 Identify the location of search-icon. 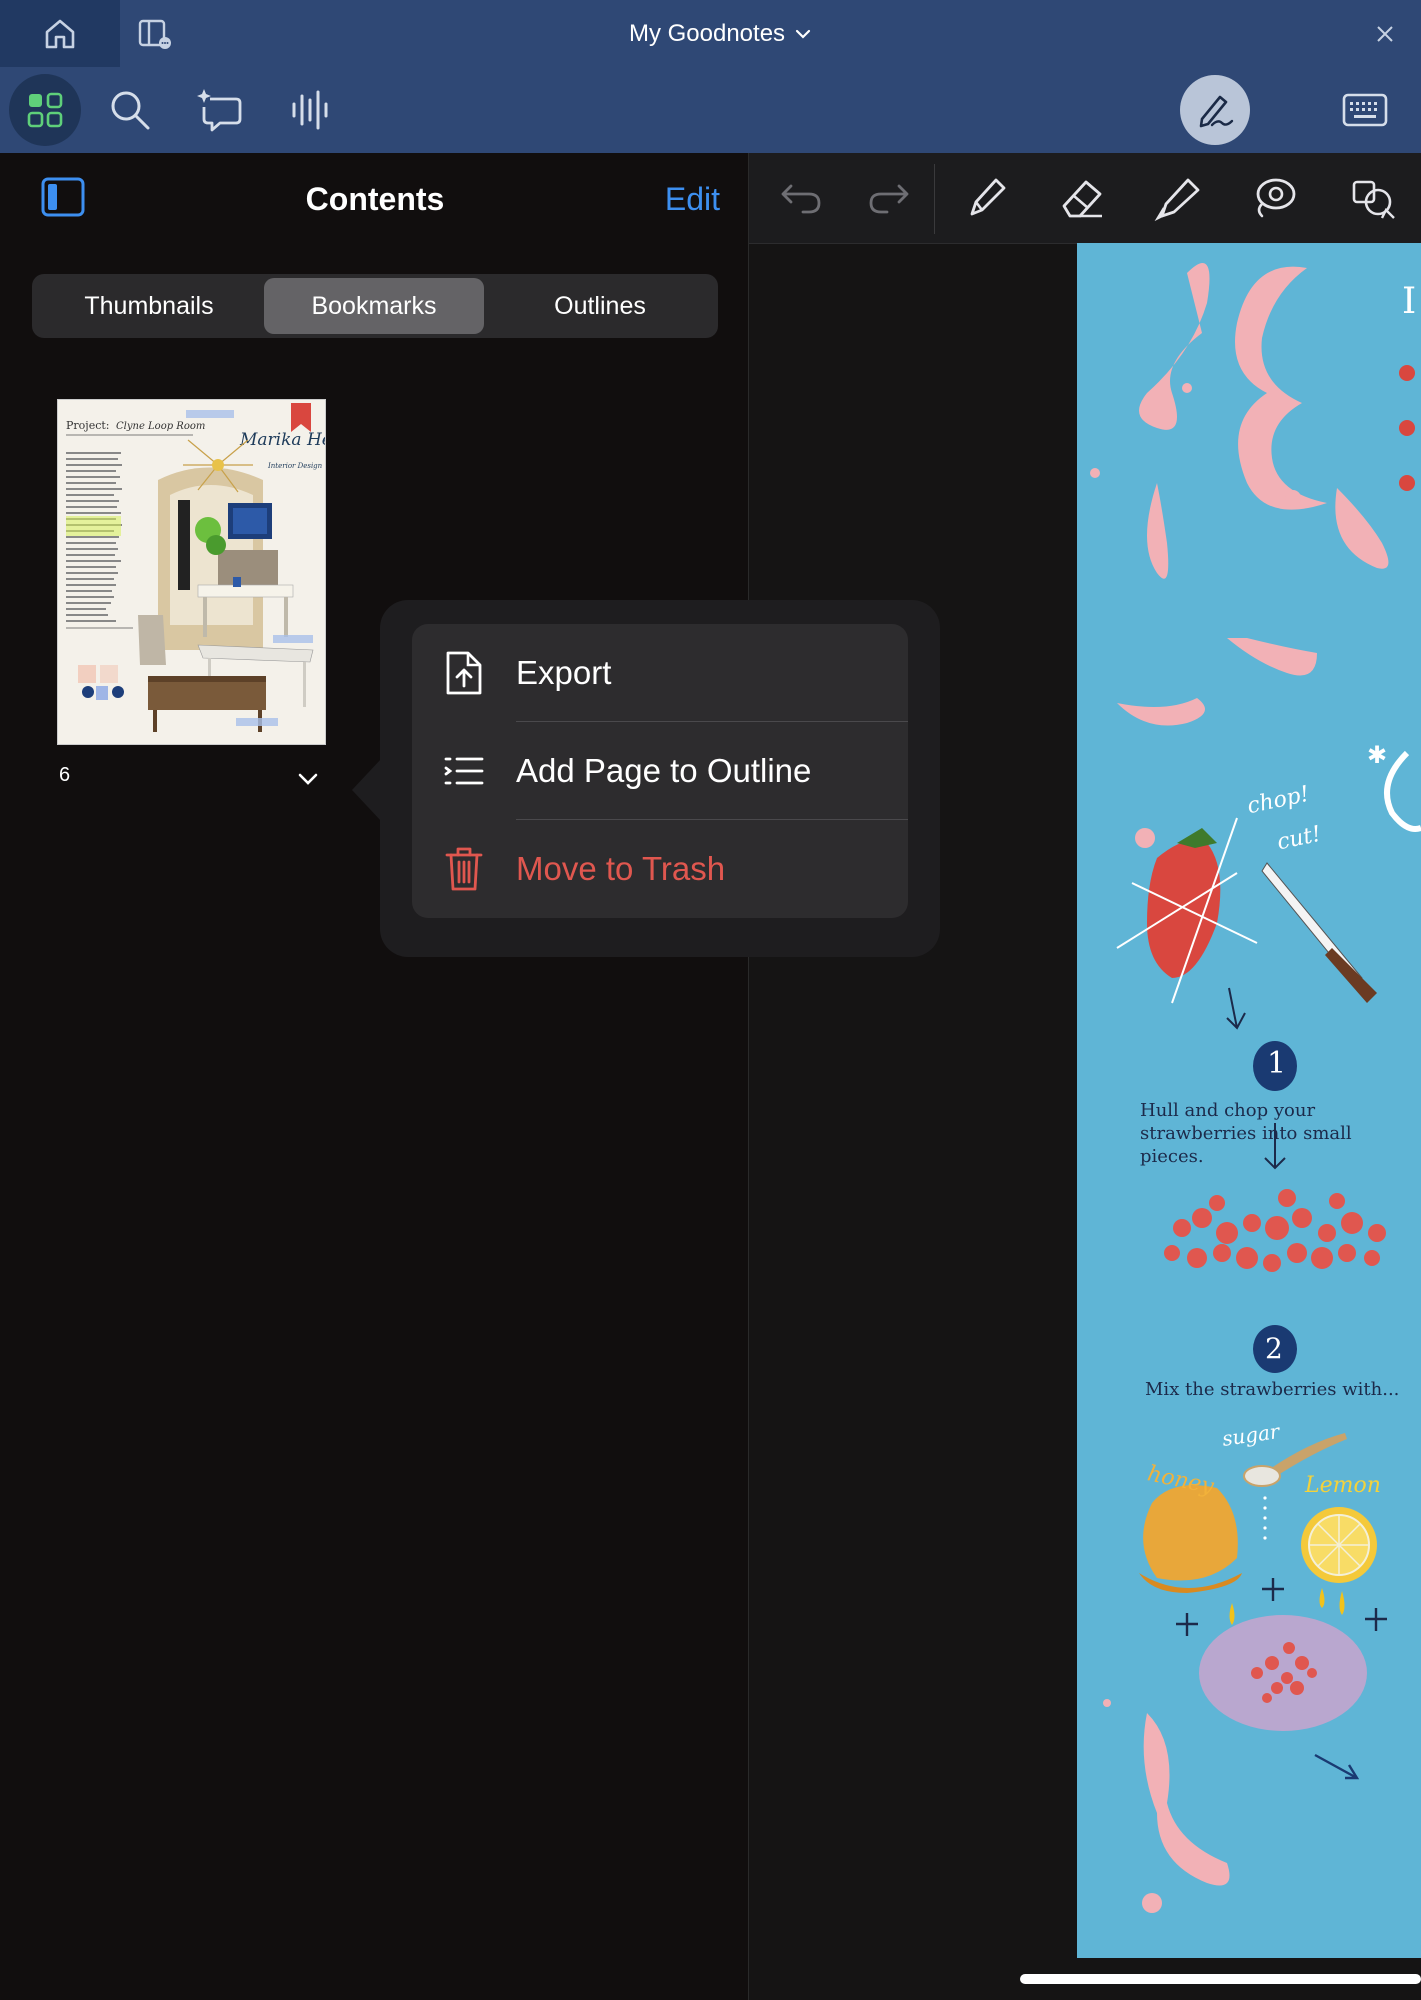
(130, 110).